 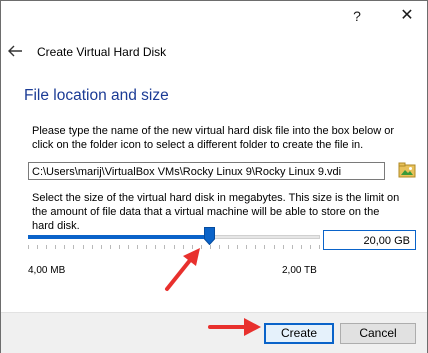 I want to click on slider-ticks, so click(x=174, y=248).